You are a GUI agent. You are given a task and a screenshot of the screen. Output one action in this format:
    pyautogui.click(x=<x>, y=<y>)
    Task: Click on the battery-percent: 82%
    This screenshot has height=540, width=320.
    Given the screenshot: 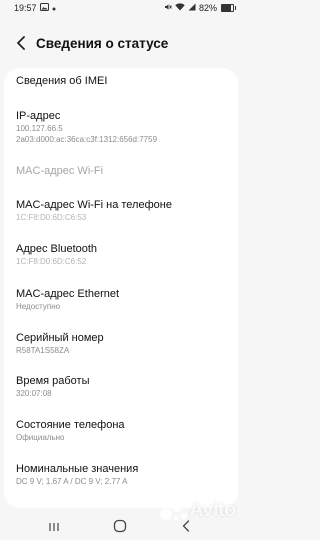 What is the action you would take?
    pyautogui.click(x=207, y=8)
    